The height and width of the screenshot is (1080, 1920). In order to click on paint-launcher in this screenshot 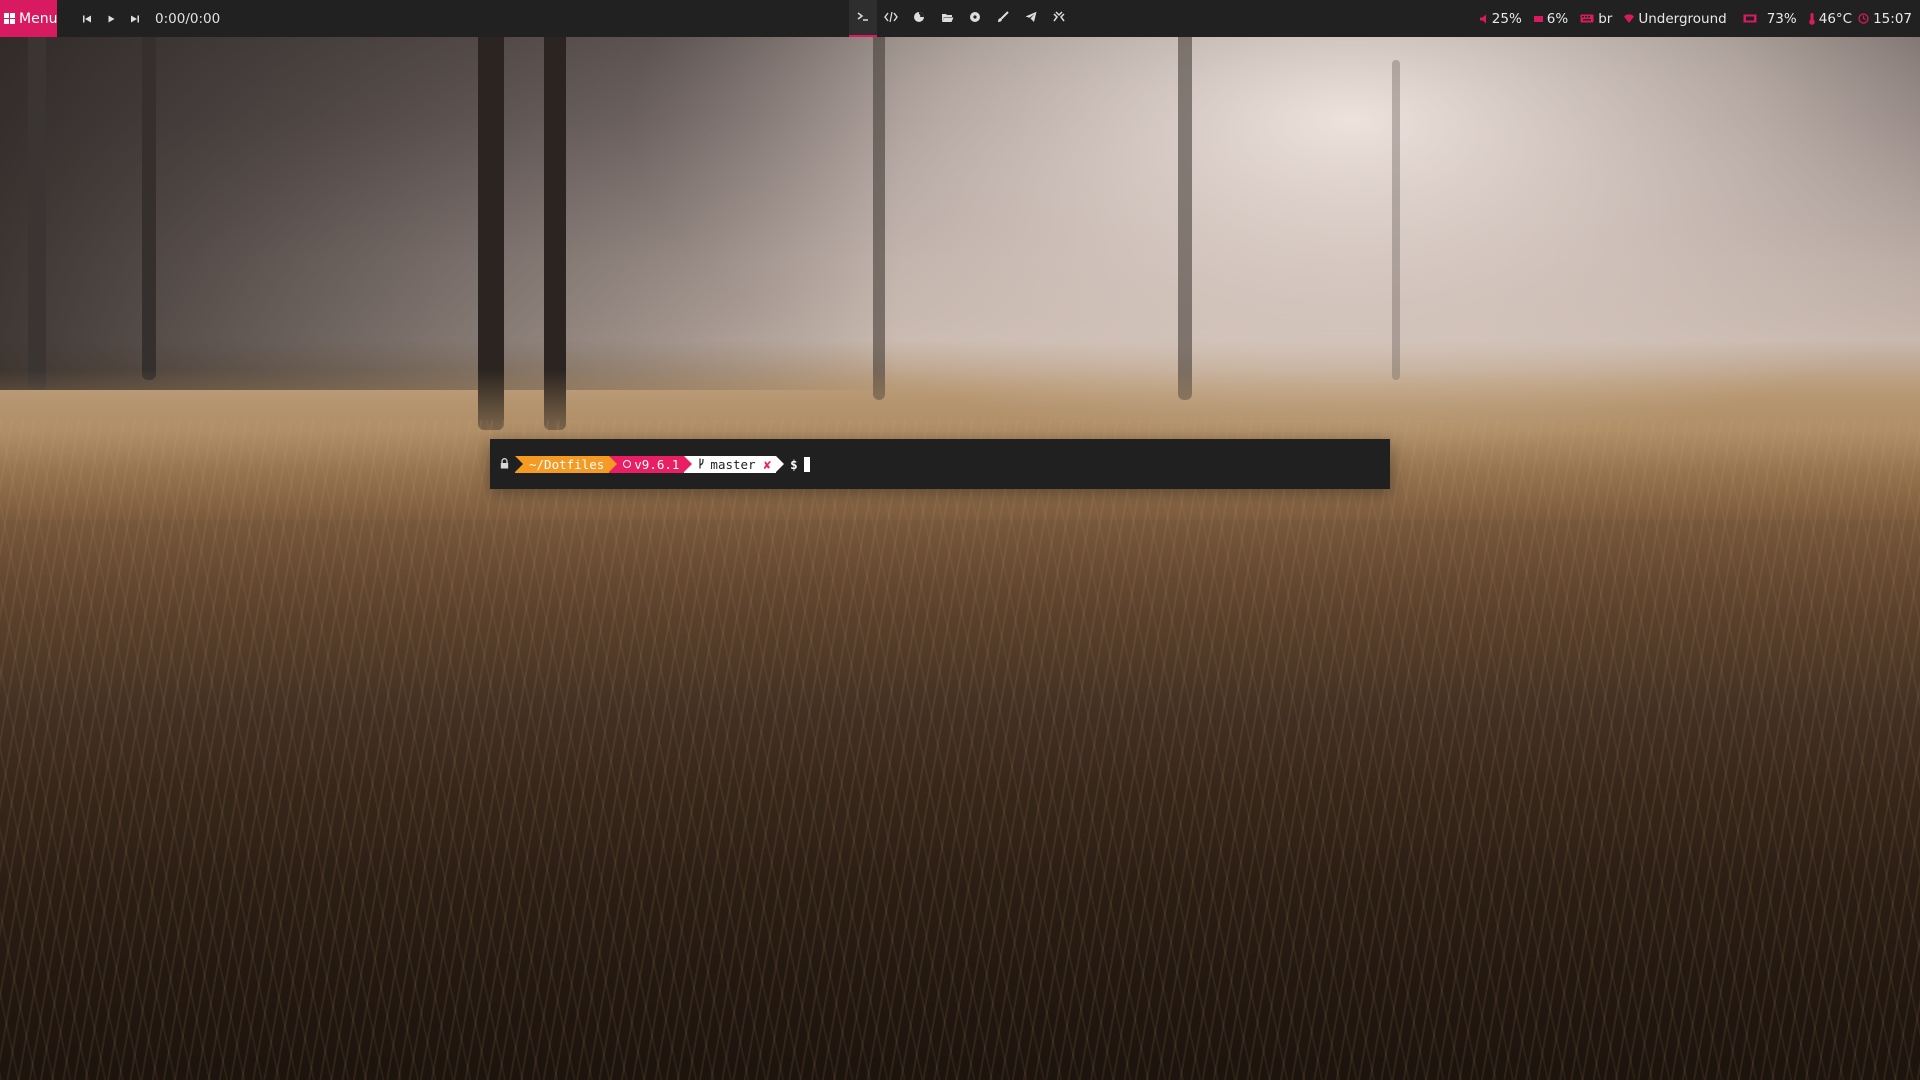, I will do `click(1003, 18)`.